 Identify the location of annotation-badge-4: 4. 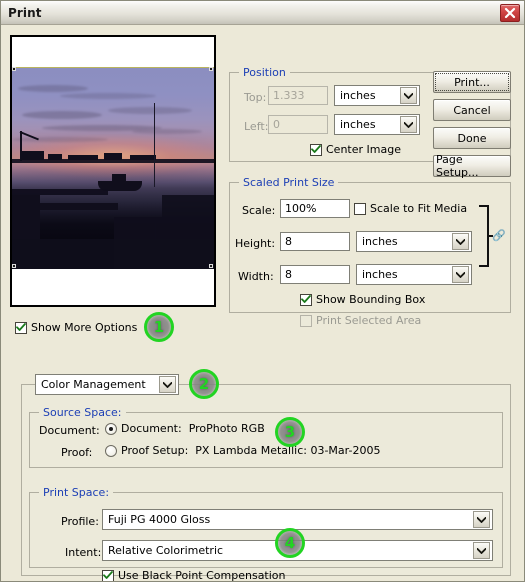
(290, 543).